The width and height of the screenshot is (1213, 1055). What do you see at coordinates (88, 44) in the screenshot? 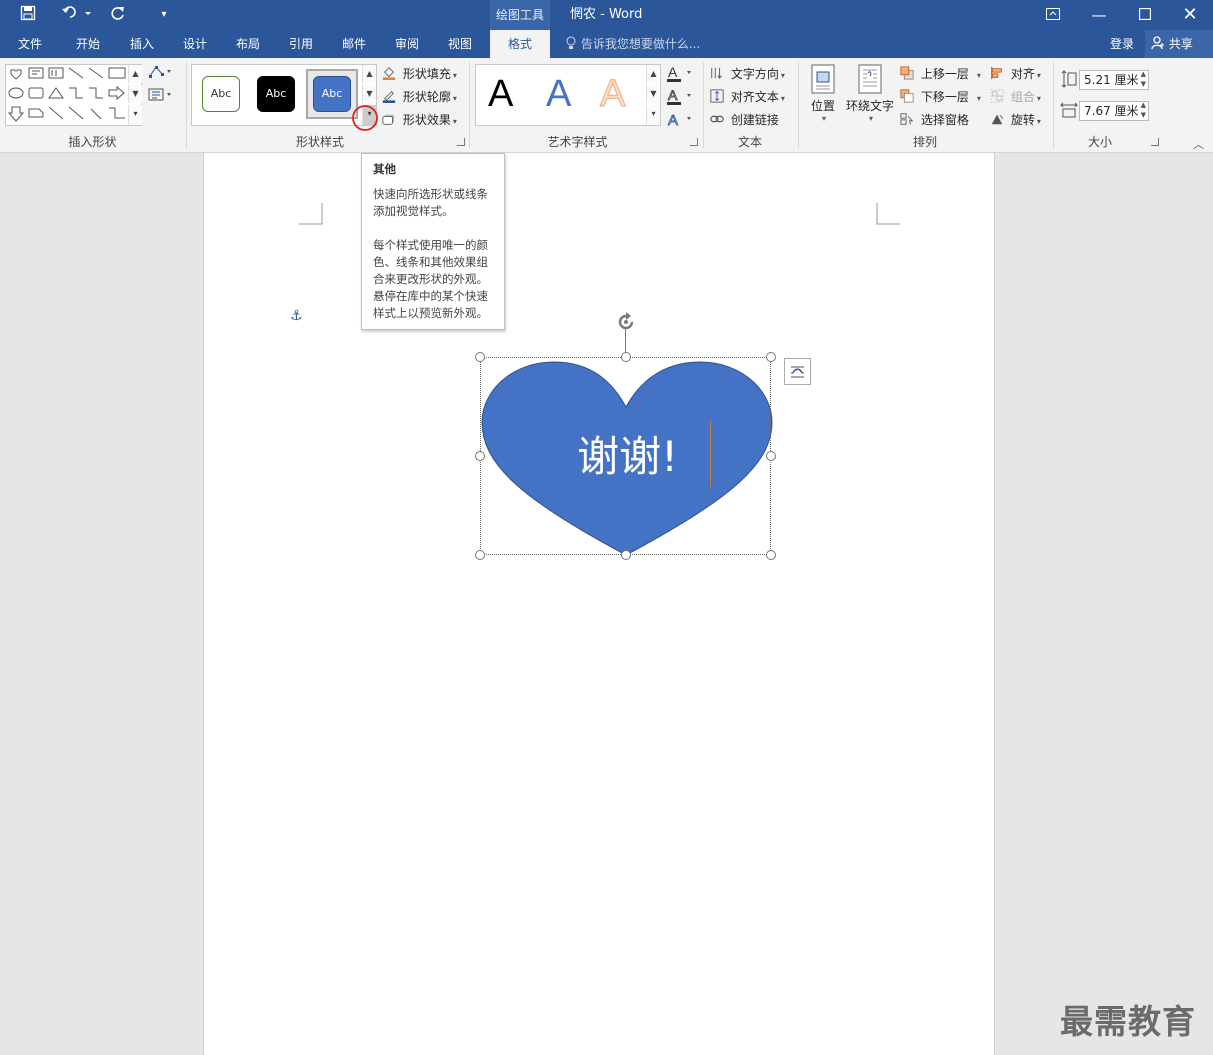
I see `tab-home: 开始` at bounding box center [88, 44].